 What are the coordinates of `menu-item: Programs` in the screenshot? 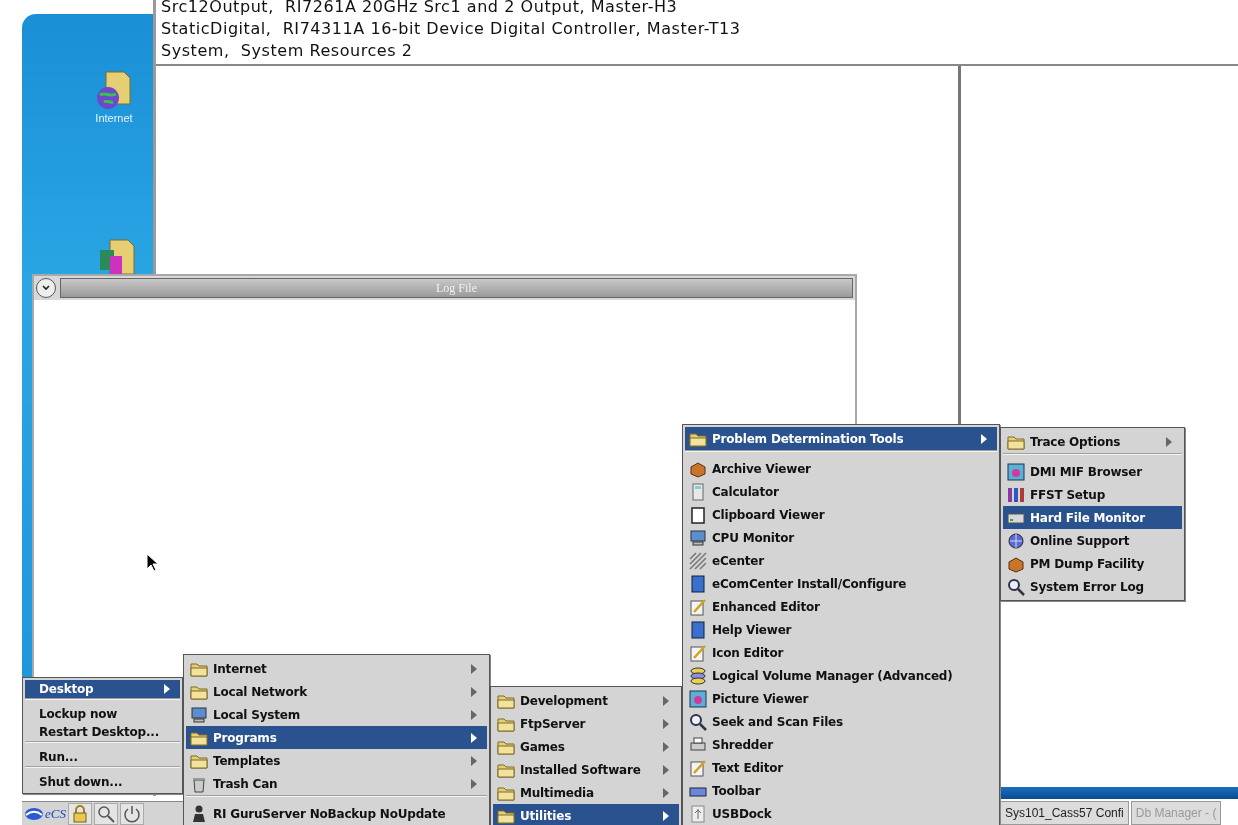 It's located at (336, 737).